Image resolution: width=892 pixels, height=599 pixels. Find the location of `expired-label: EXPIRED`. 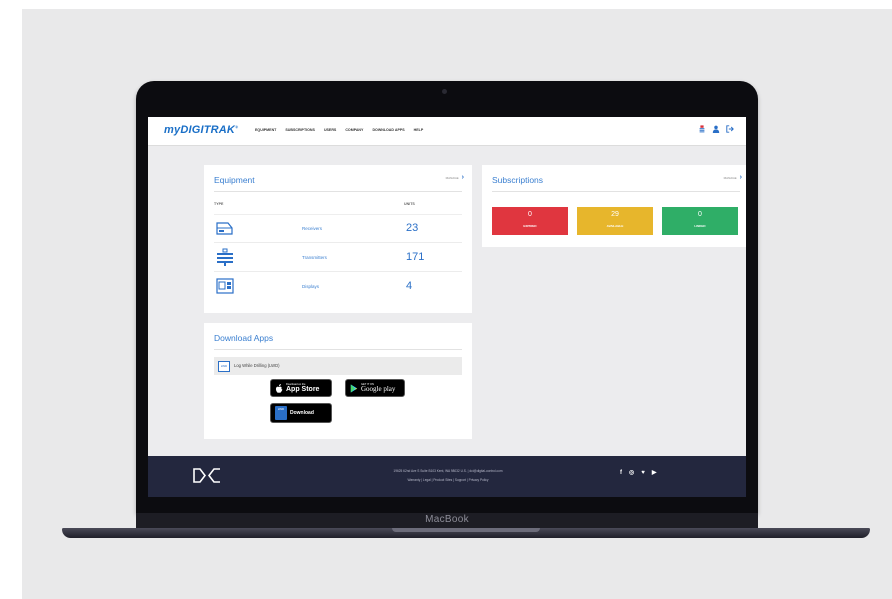

expired-label: EXPIRED is located at coordinates (530, 226).